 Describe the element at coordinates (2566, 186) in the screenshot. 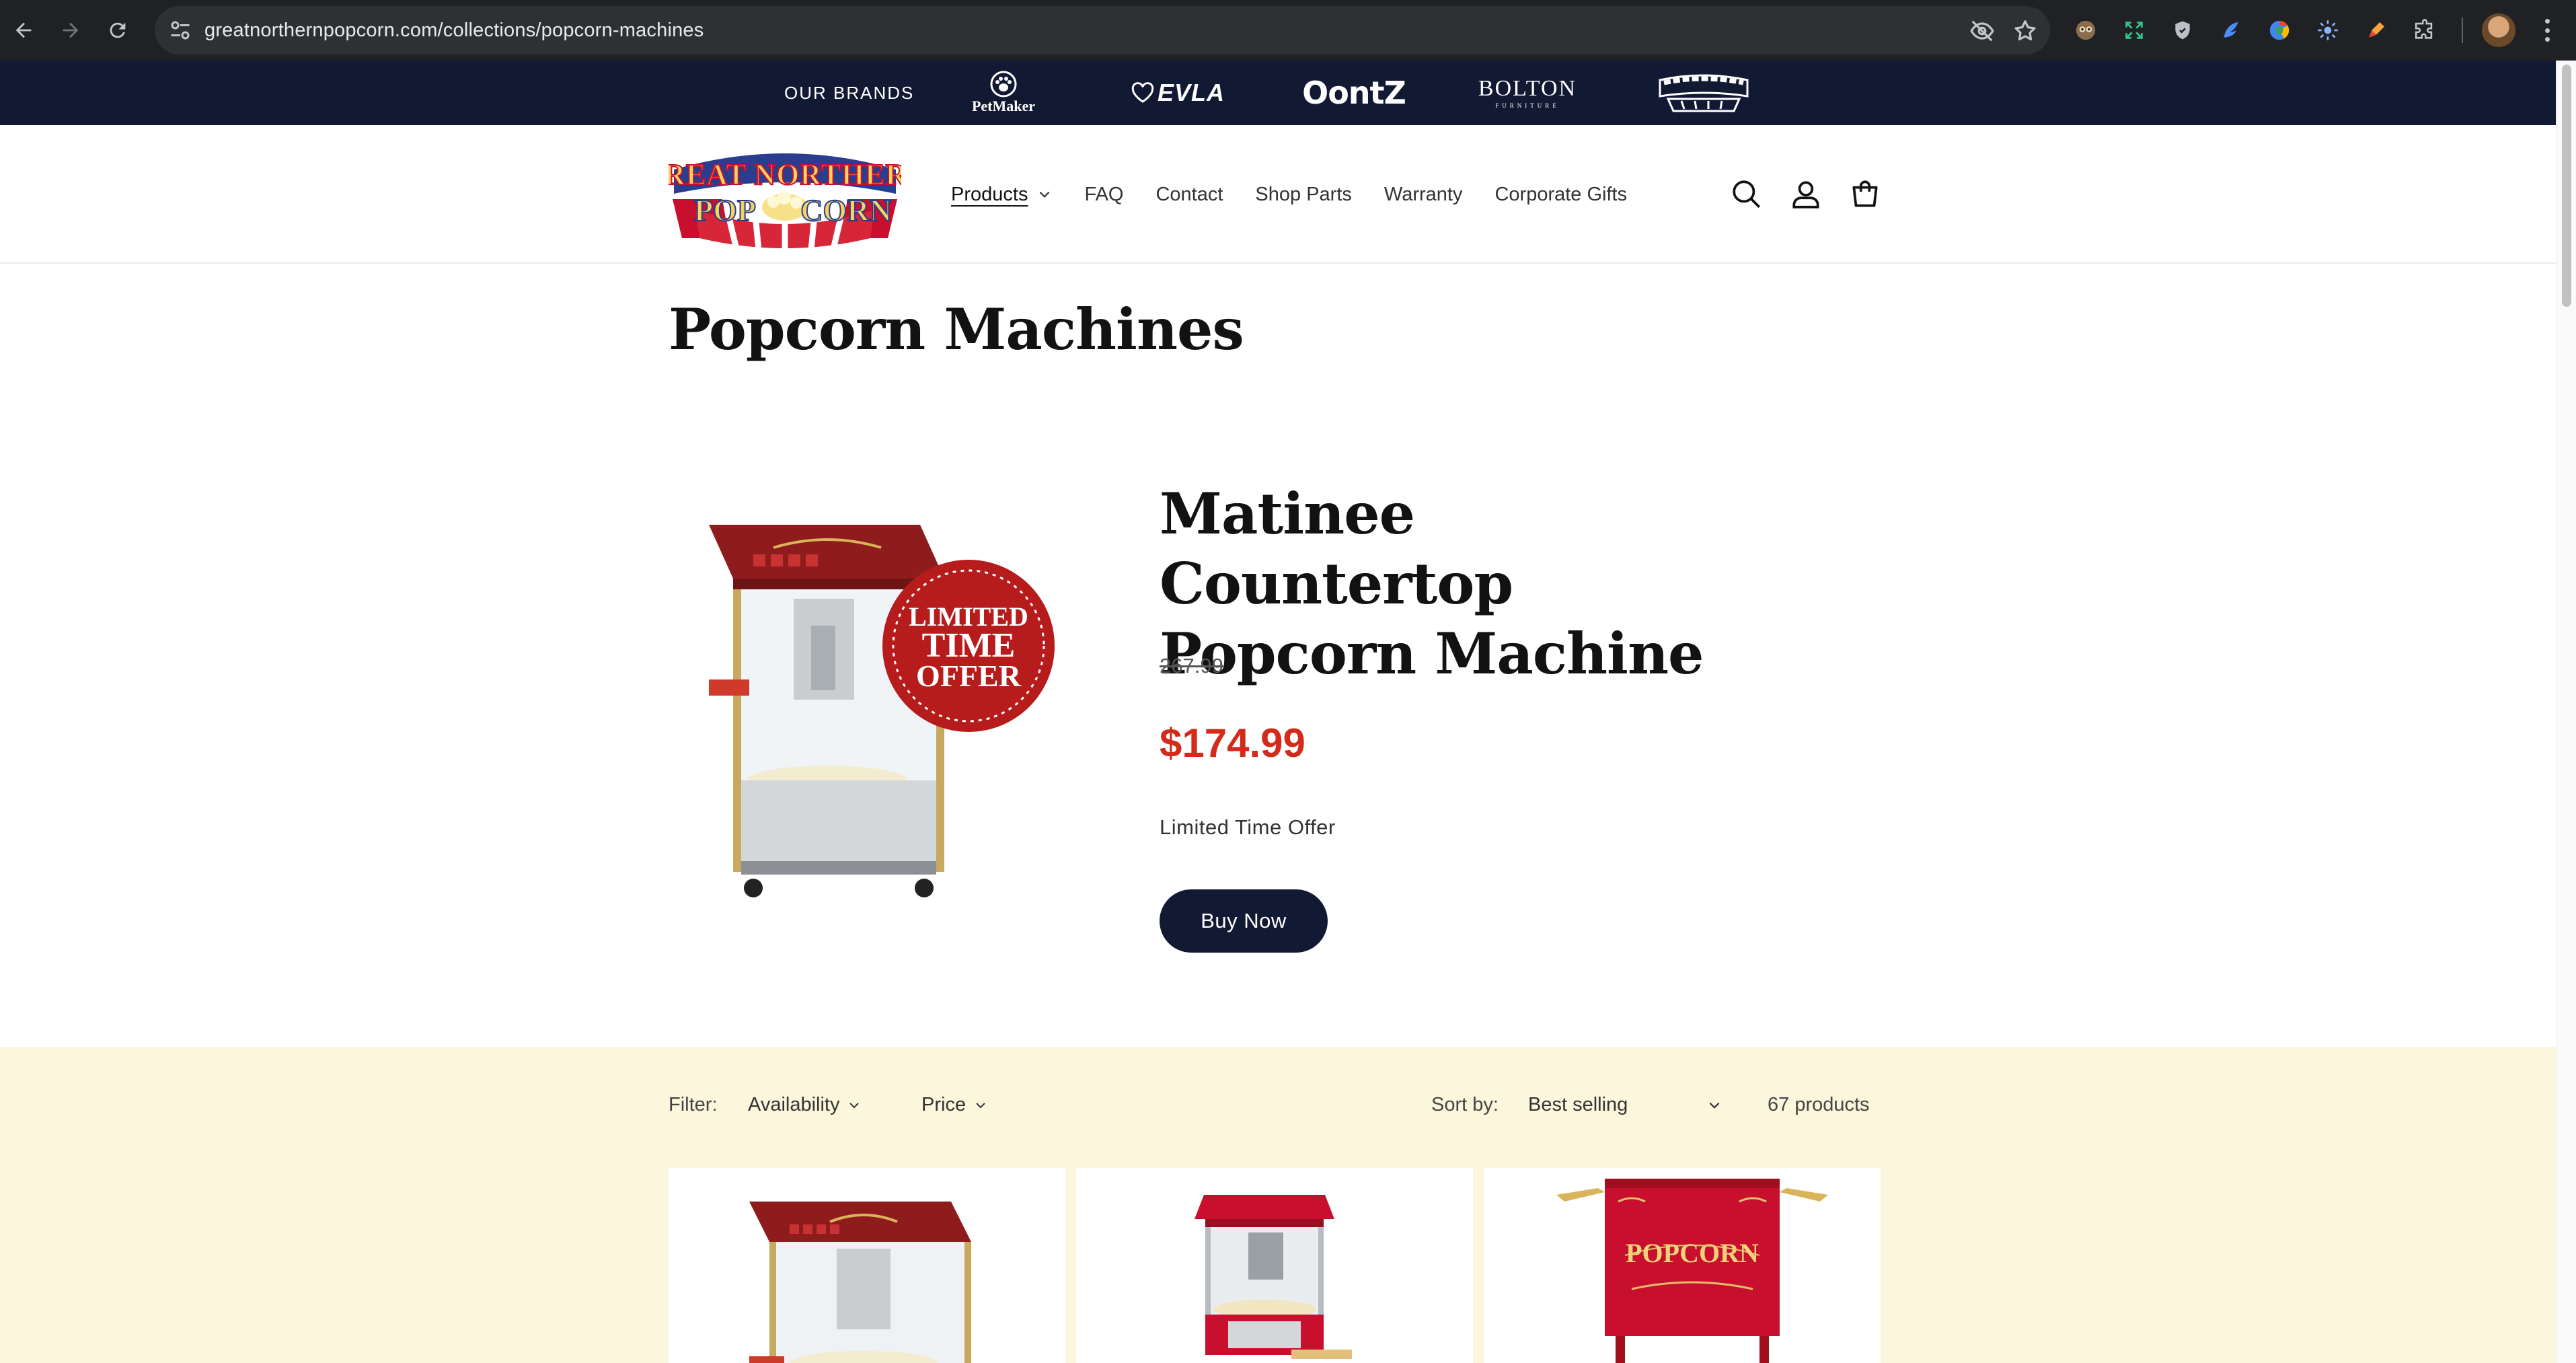

I see `scrollbar-thumb` at that location.